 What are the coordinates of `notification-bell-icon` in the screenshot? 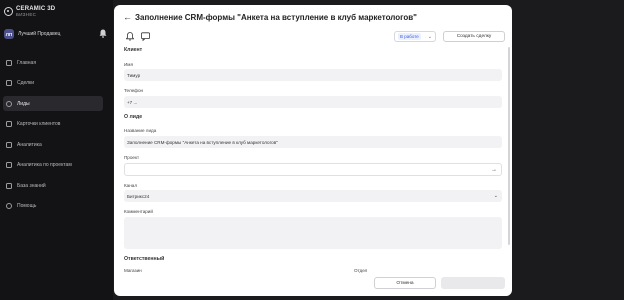 It's located at (103, 33).